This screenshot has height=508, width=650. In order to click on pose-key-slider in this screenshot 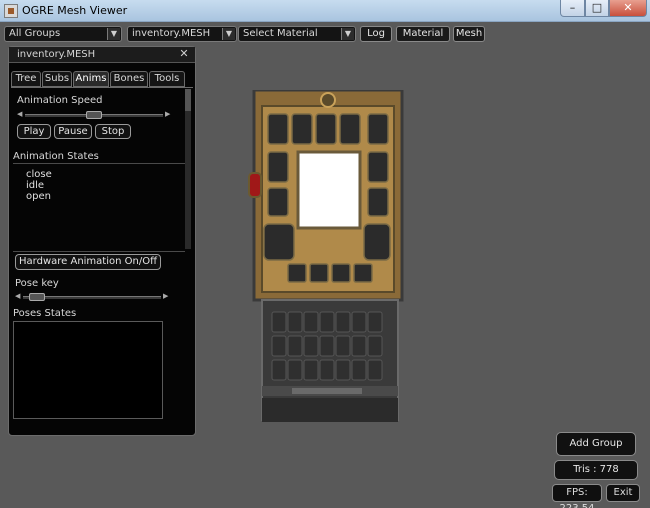, I will do `click(92, 297)`.